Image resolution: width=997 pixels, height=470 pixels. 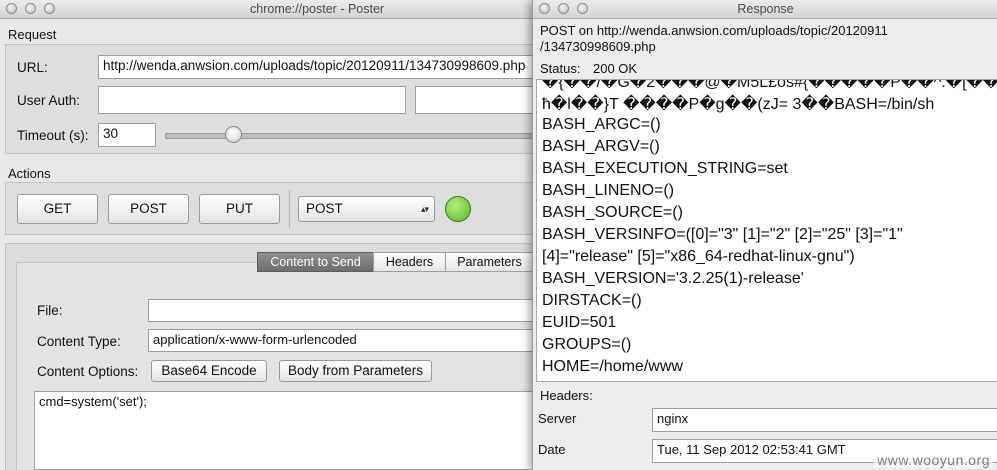 What do you see at coordinates (612, 366) in the screenshot?
I see `response-body-line: HOME=/home/www` at bounding box center [612, 366].